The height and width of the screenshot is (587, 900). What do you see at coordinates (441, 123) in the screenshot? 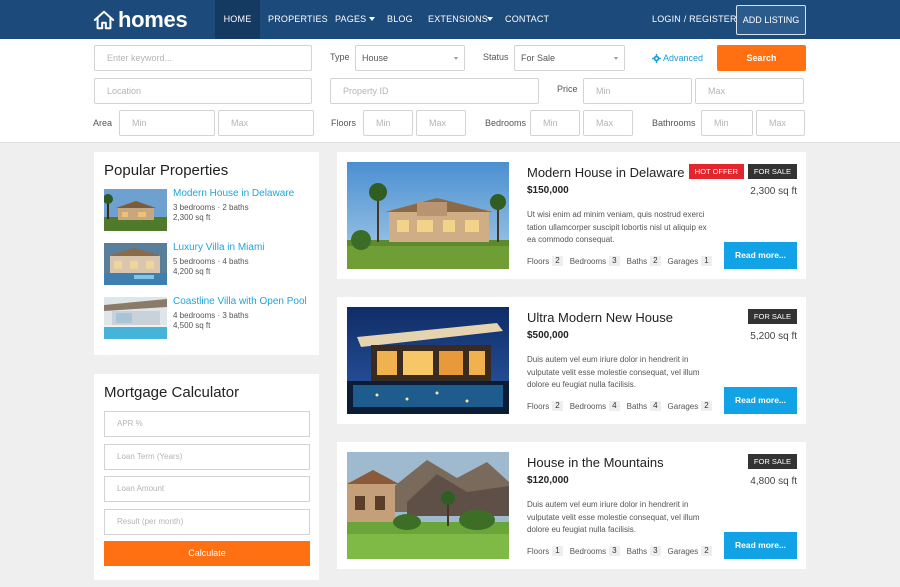
I see `floors-max-input: Max` at bounding box center [441, 123].